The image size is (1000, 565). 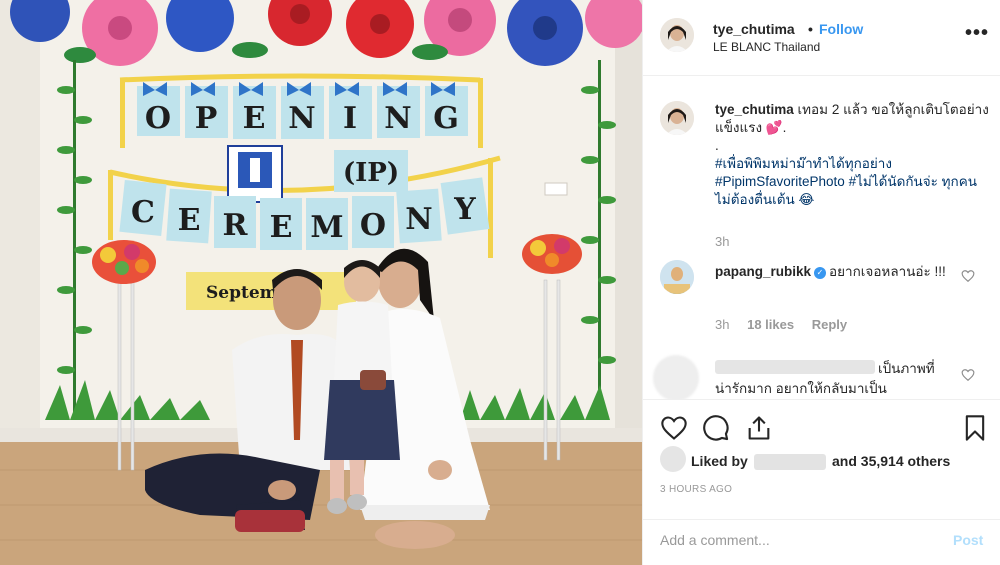 I want to click on like-heart-icon, so click(x=674, y=428).